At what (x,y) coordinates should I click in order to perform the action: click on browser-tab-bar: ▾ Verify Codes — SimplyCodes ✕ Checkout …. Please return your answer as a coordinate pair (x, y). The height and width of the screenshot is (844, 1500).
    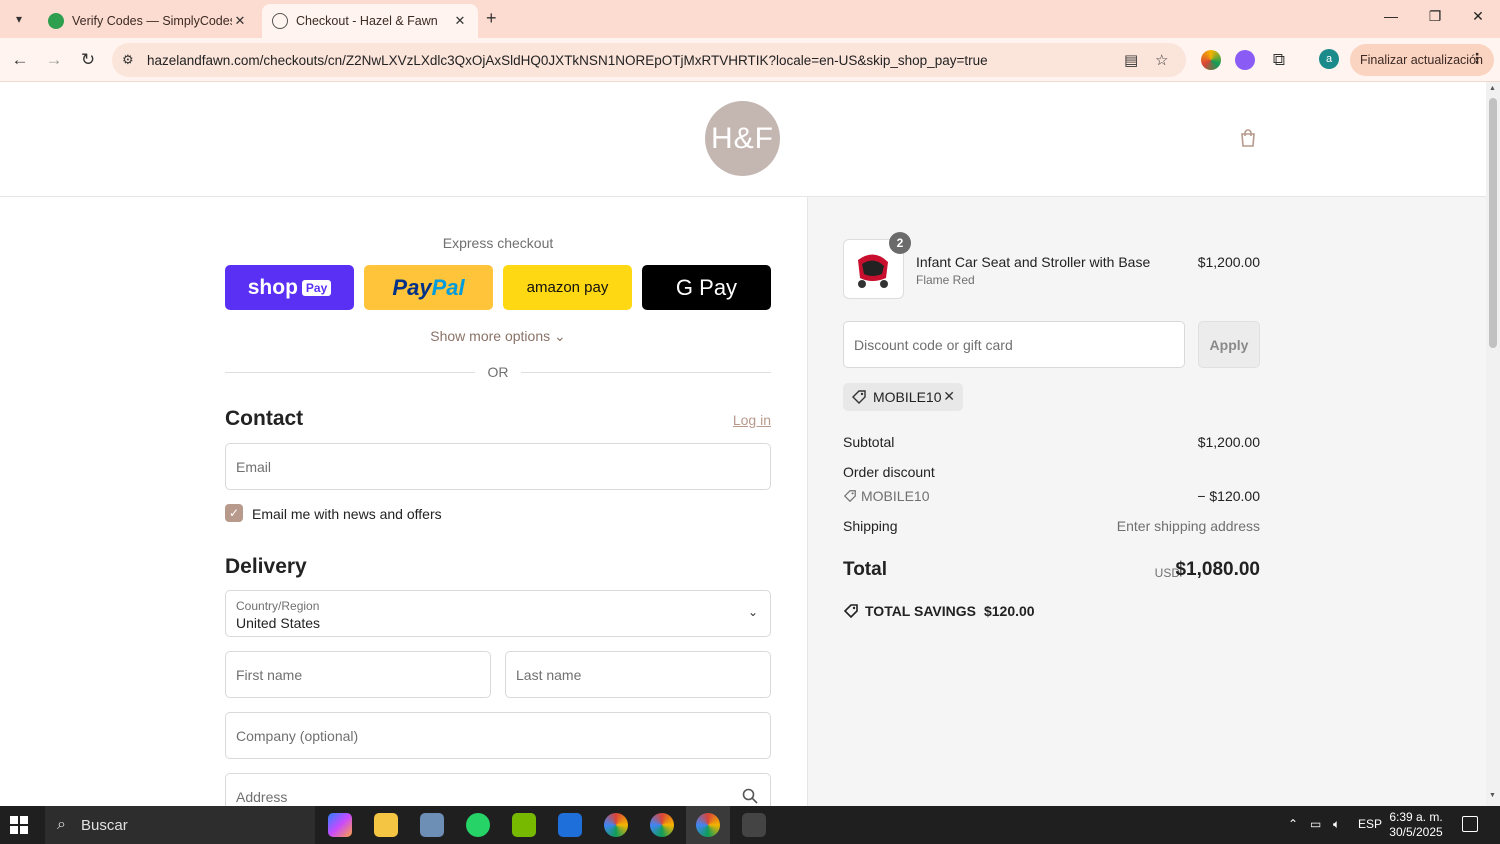
    Looking at the image, I should click on (750, 19).